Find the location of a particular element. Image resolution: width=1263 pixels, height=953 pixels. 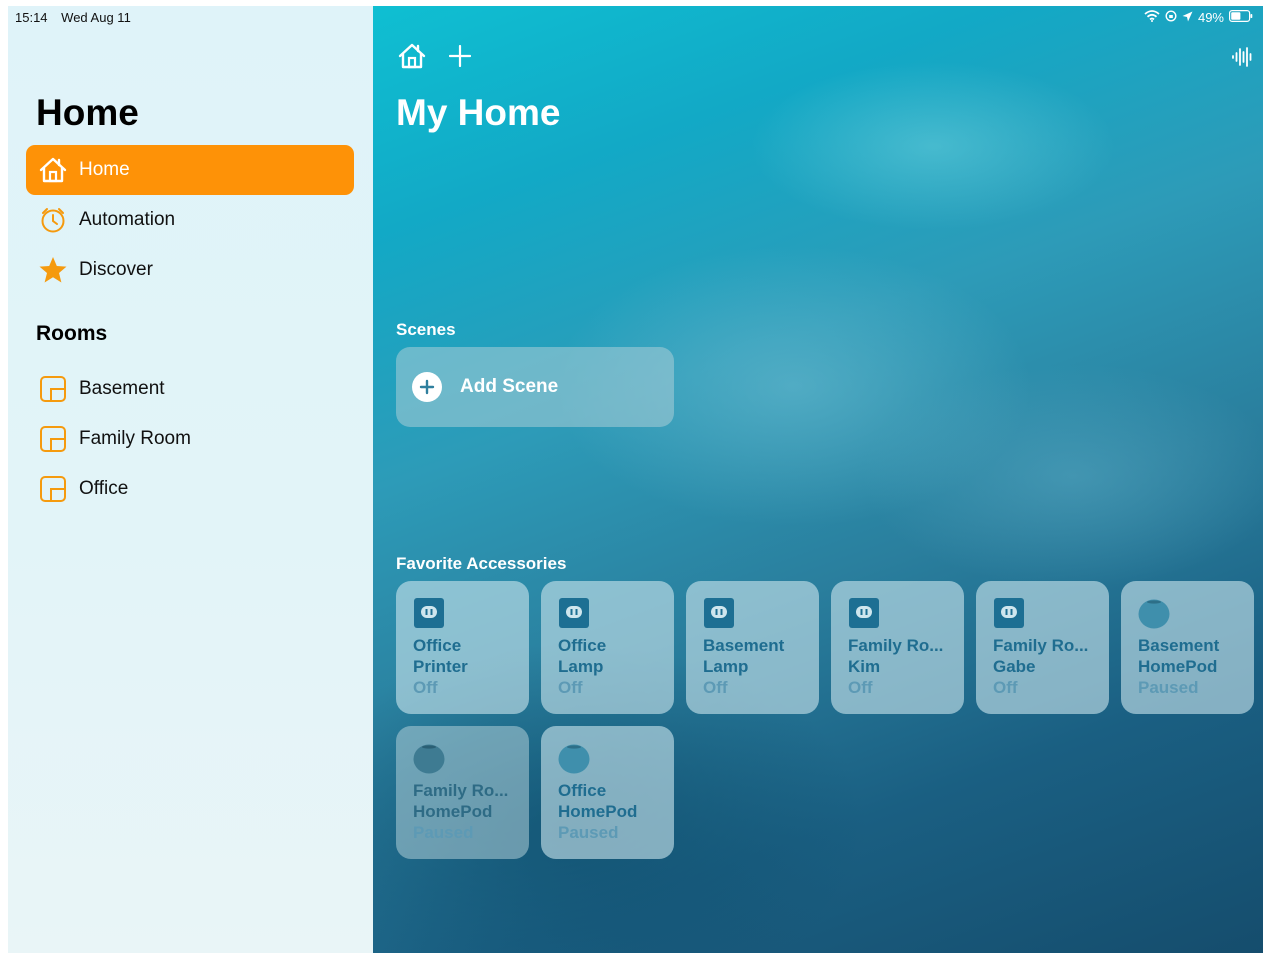

sidebar-title: Home is located at coordinates (87, 112).